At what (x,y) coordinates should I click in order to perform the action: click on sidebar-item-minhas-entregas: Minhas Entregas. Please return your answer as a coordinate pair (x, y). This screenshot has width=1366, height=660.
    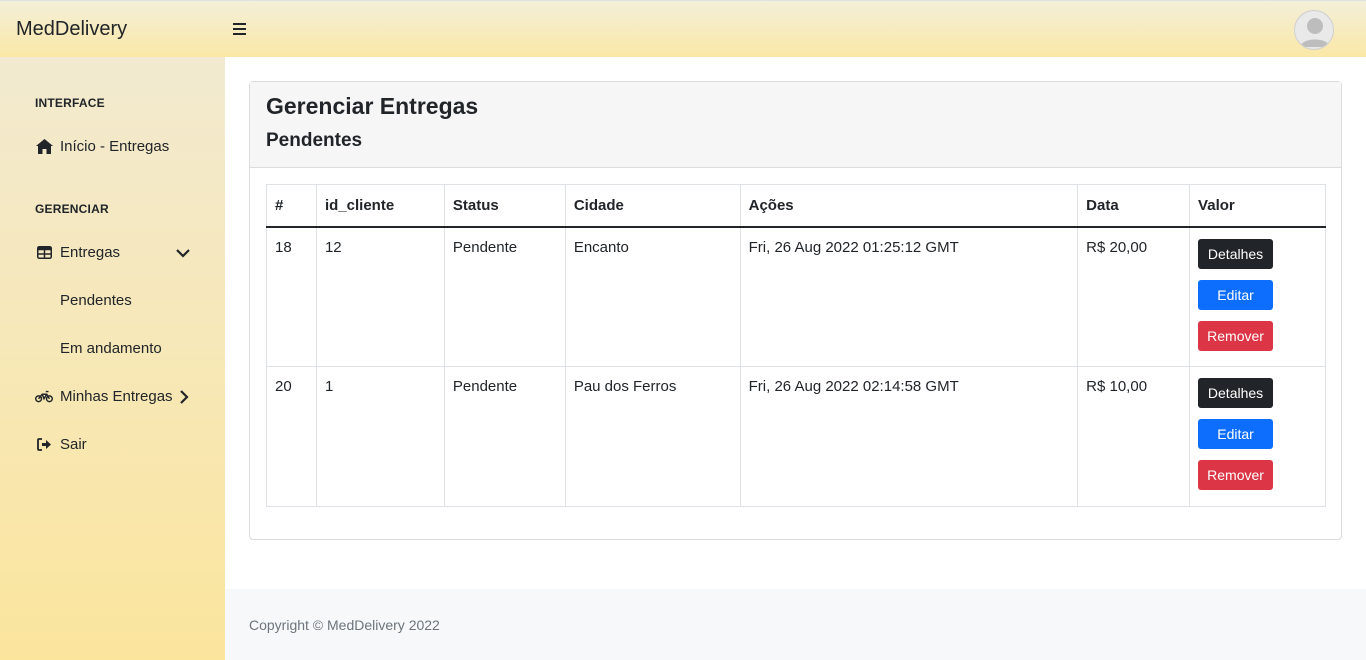
    Looking at the image, I should click on (104, 396).